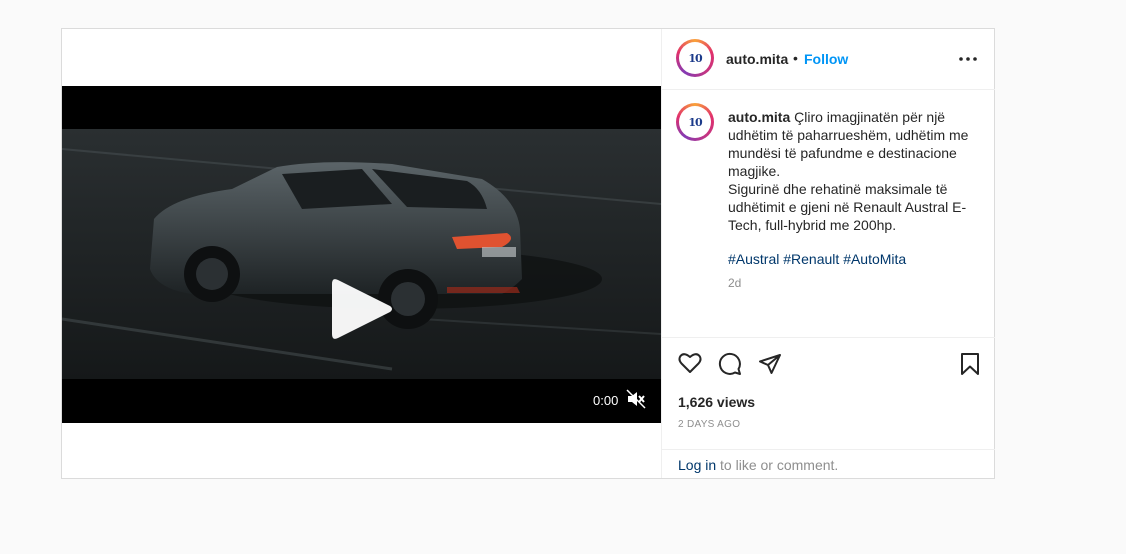  I want to click on caption-avatar: 10, so click(695, 122).